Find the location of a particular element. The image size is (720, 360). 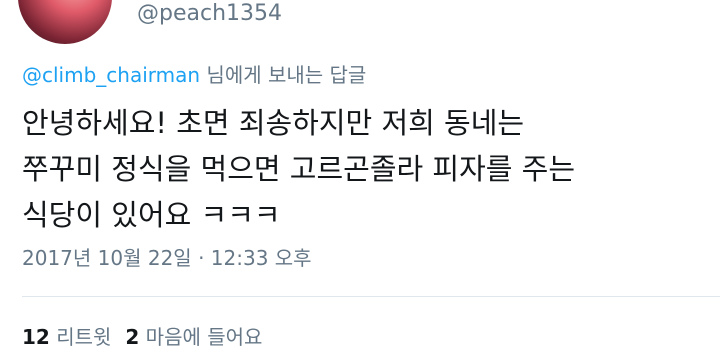

retweets-stat: 12 리트윗 is located at coordinates (66, 337).